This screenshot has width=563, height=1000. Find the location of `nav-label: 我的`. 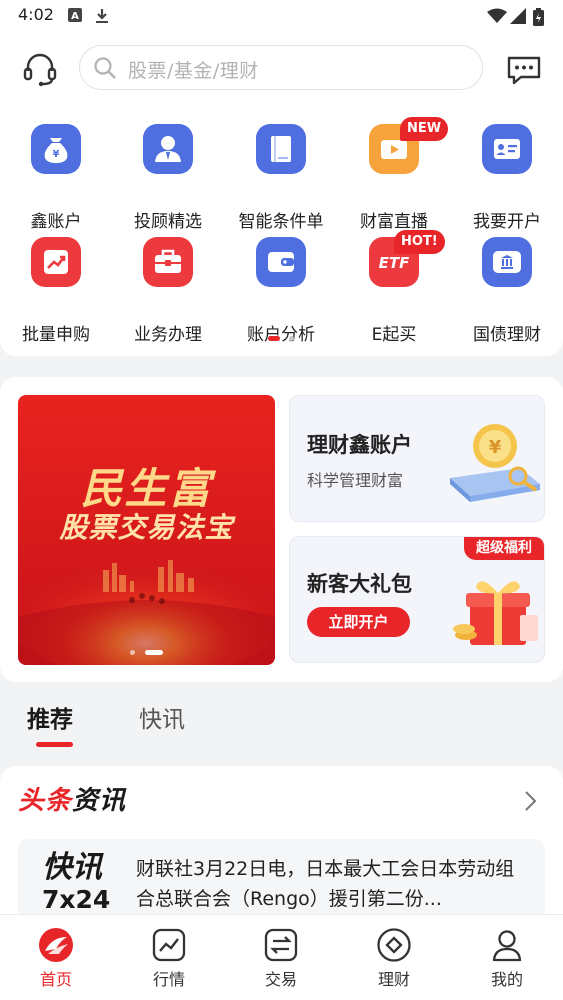

nav-label: 我的 is located at coordinates (506, 979).